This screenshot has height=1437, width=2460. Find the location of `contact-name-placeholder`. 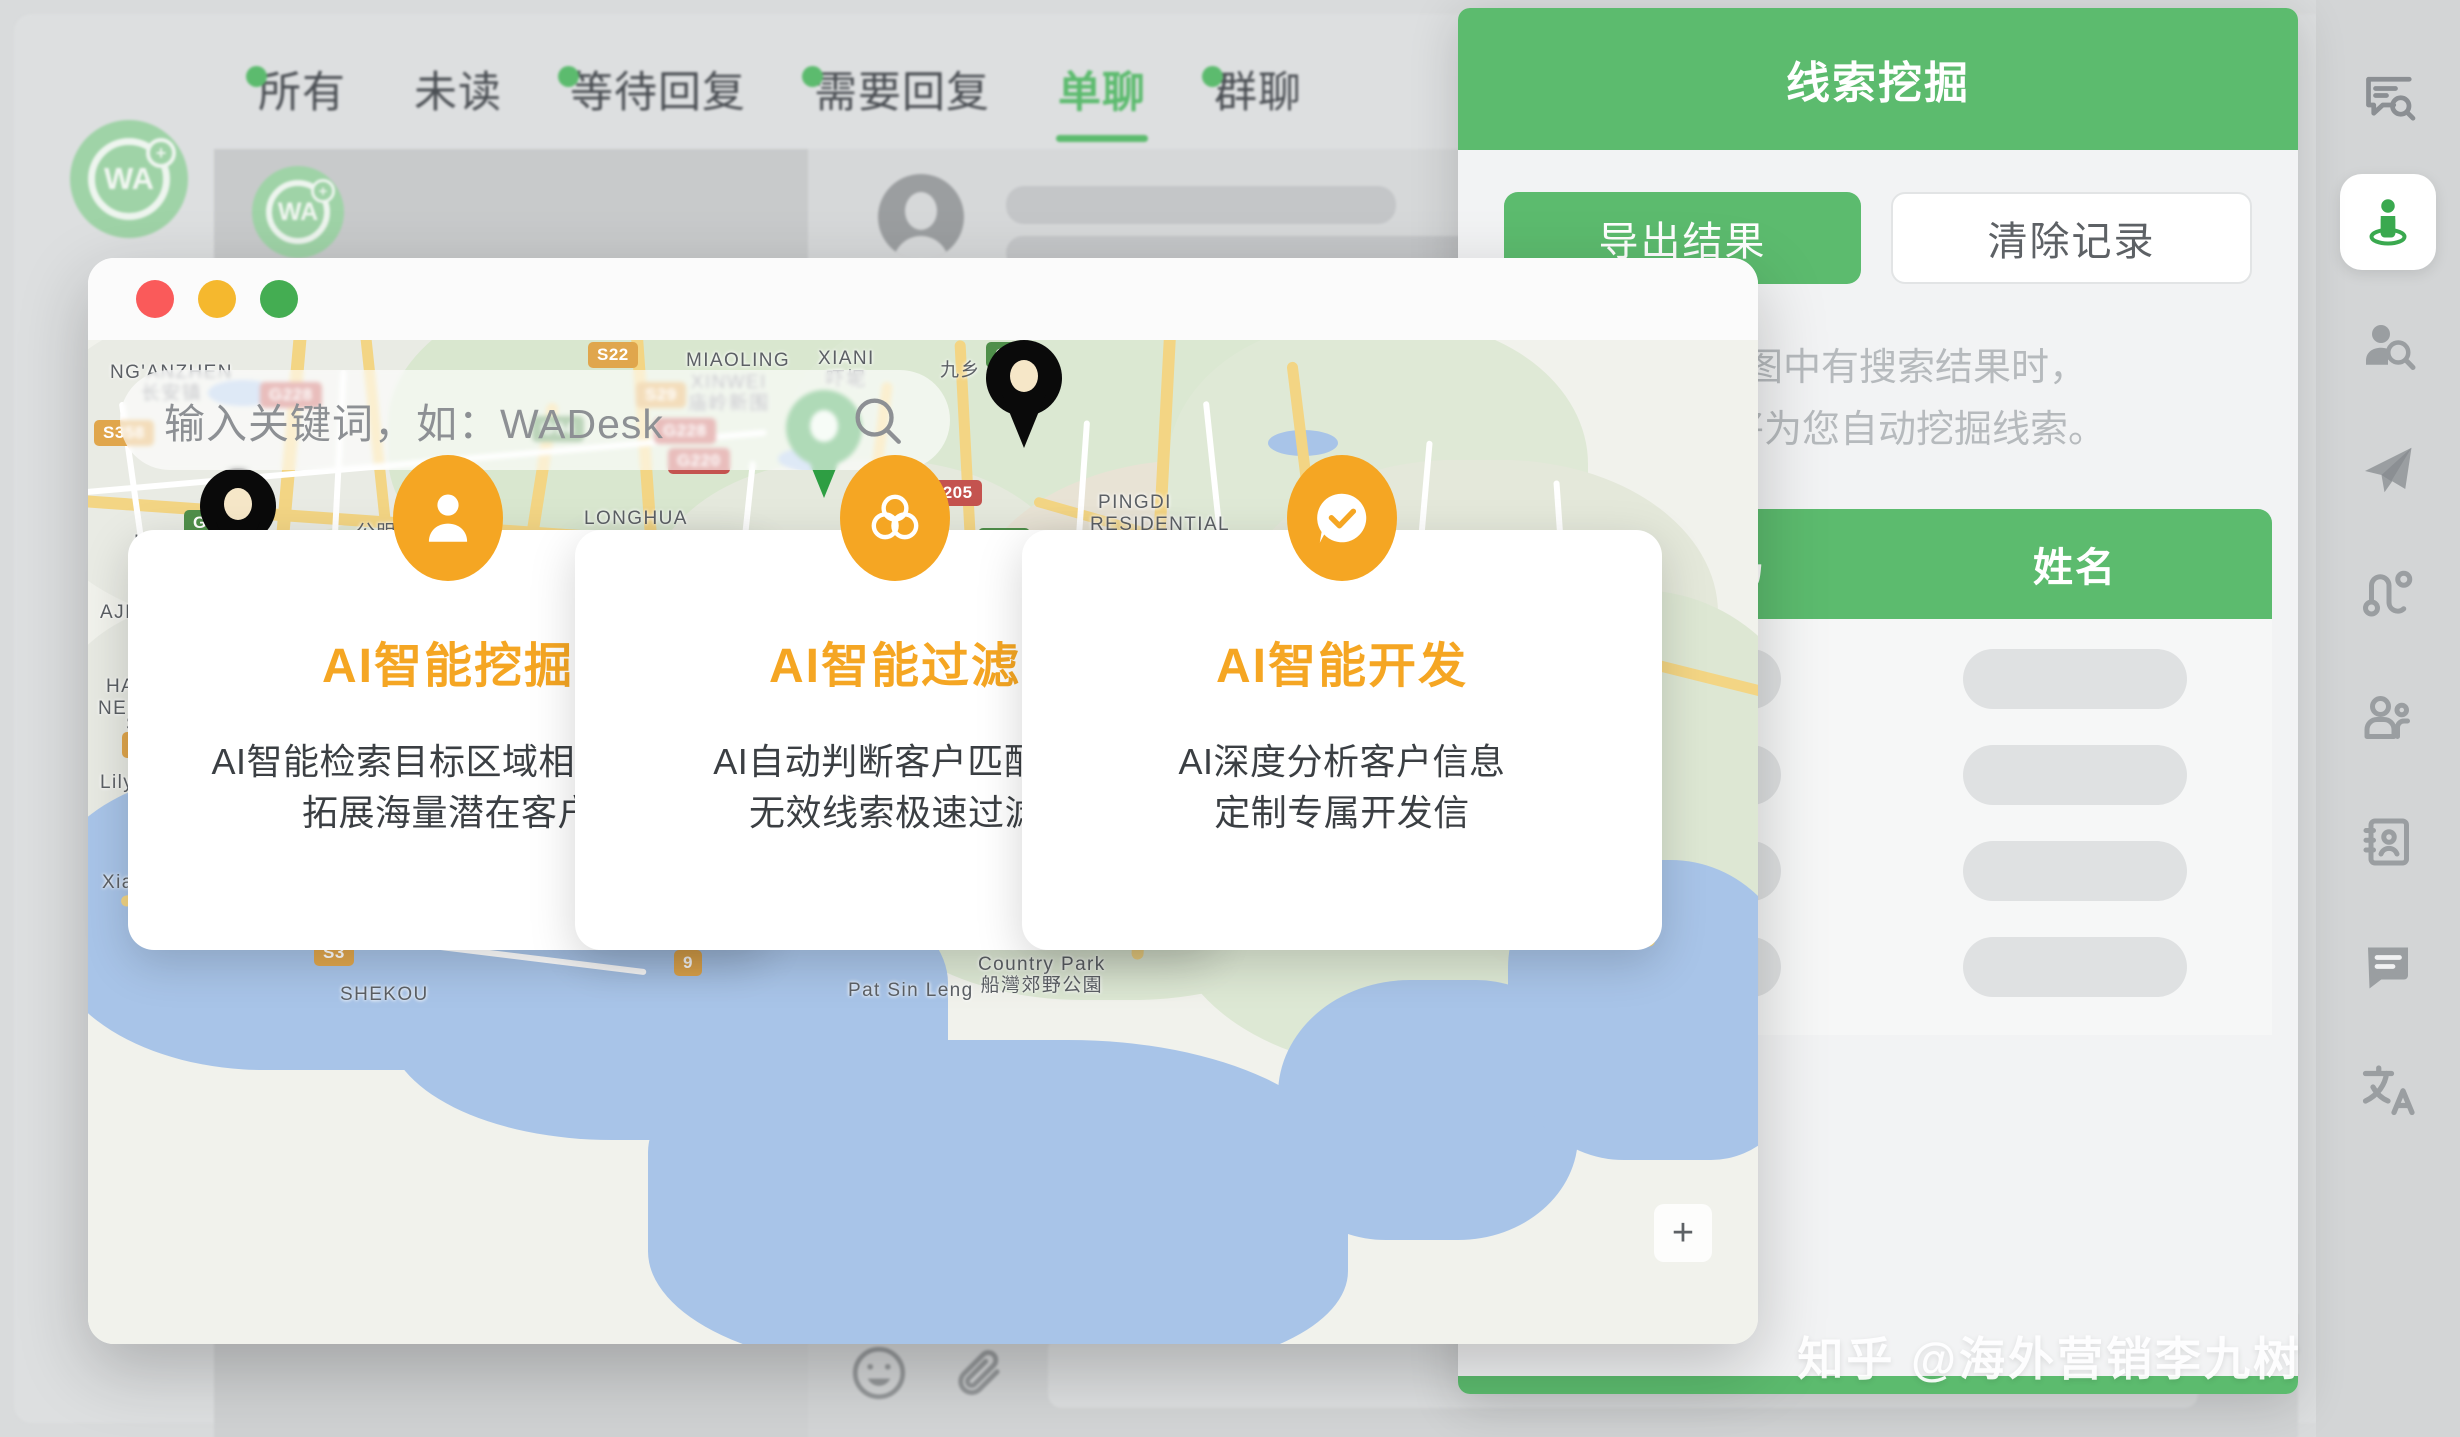

contact-name-placeholder is located at coordinates (1201, 205).